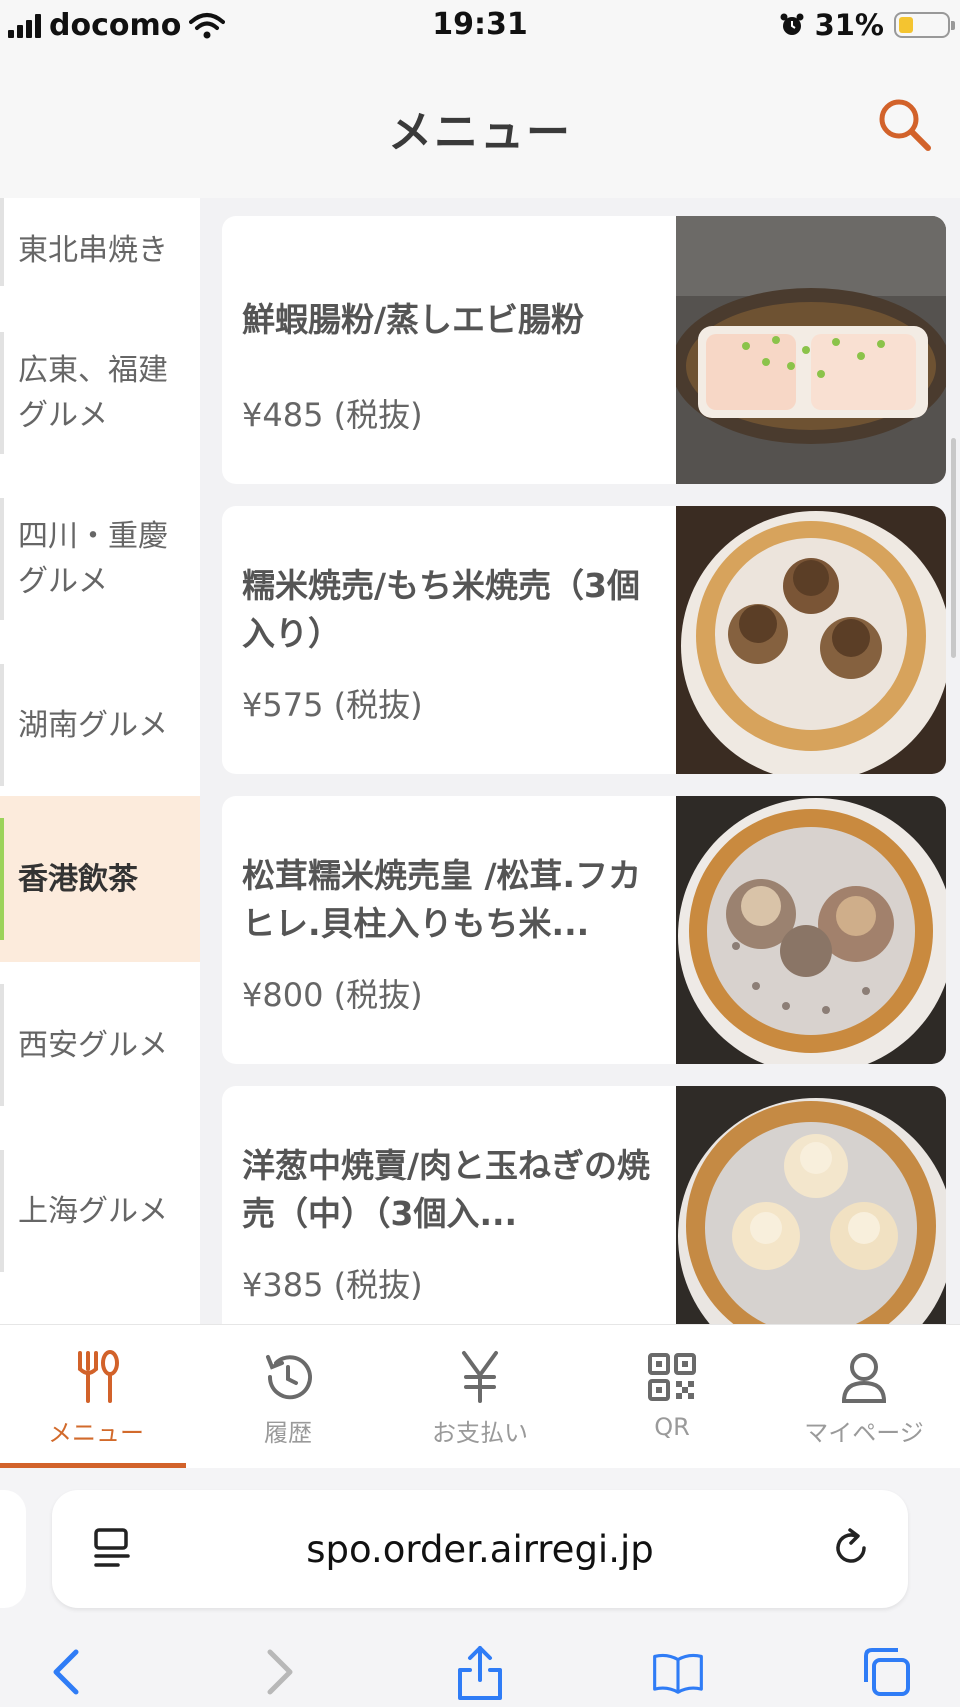  Describe the element at coordinates (672, 1377) in the screenshot. I see `qr-code-icon` at that location.